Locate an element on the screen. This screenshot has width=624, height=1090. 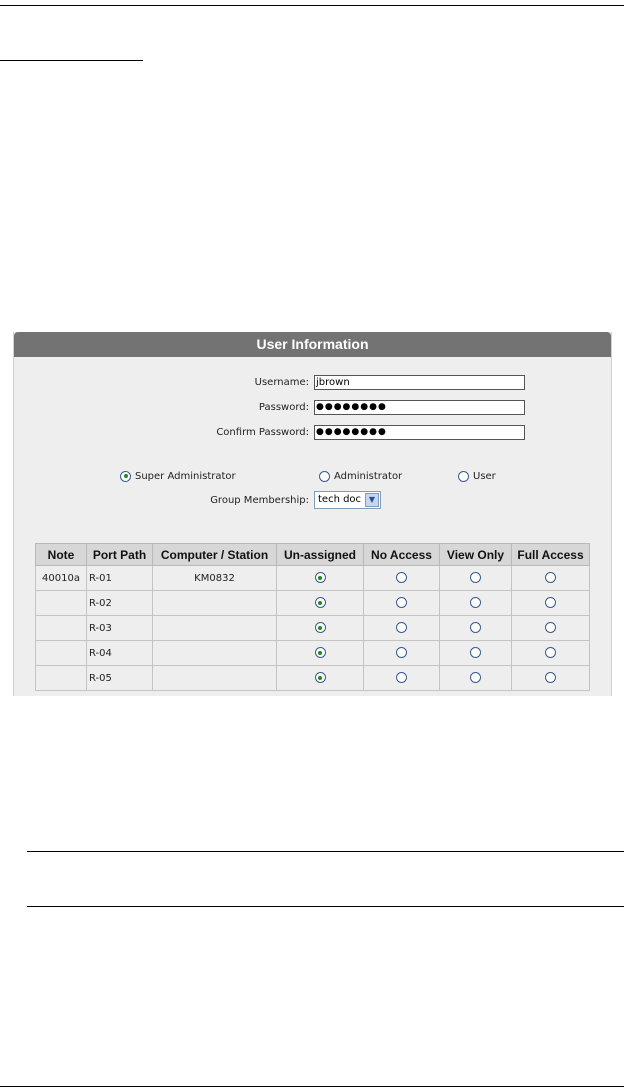
table-row: R-03 is located at coordinates (312, 628).